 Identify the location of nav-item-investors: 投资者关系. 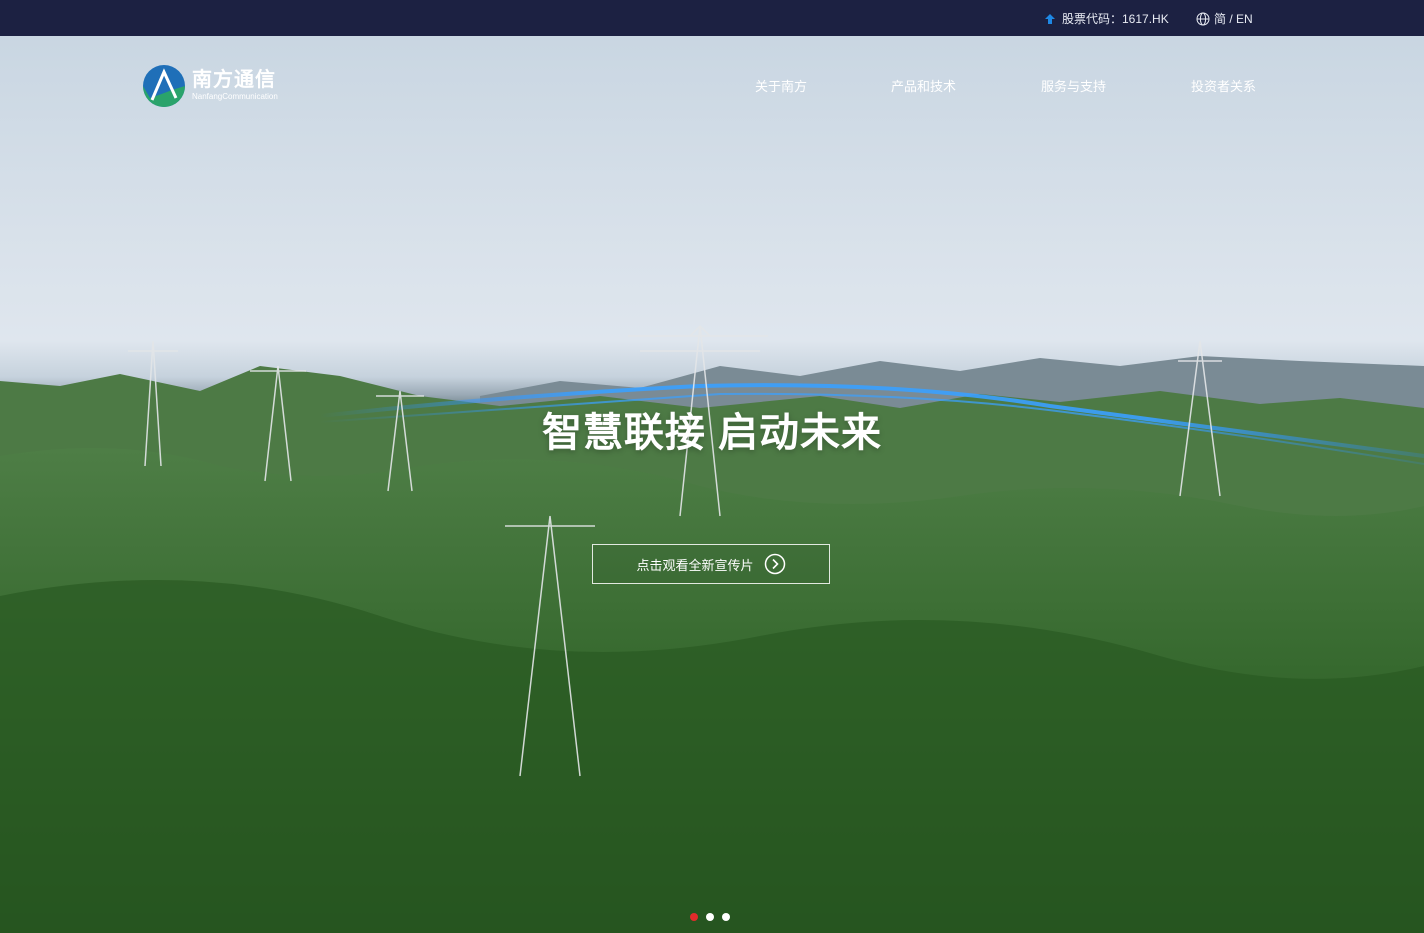
(1223, 85).